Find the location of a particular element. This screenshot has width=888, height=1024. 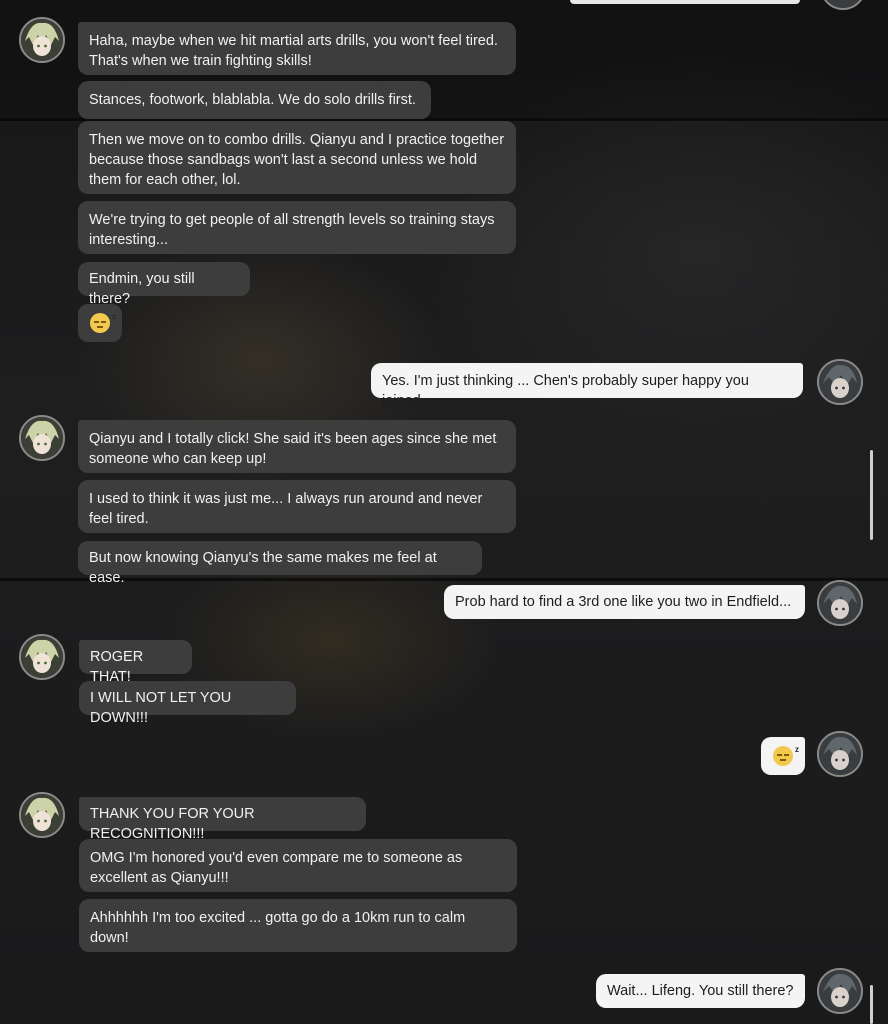

message-bubble-outgoing: Wait... Lifeng. You still there? is located at coordinates (700, 991).